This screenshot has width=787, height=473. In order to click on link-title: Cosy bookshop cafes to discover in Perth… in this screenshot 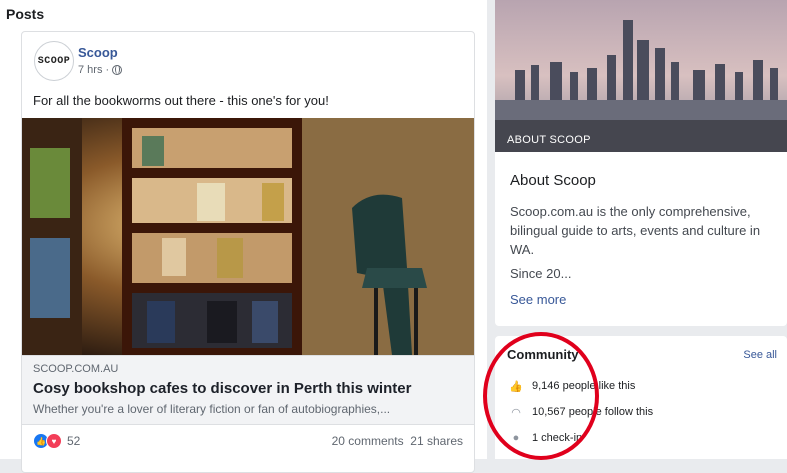, I will do `click(222, 388)`.